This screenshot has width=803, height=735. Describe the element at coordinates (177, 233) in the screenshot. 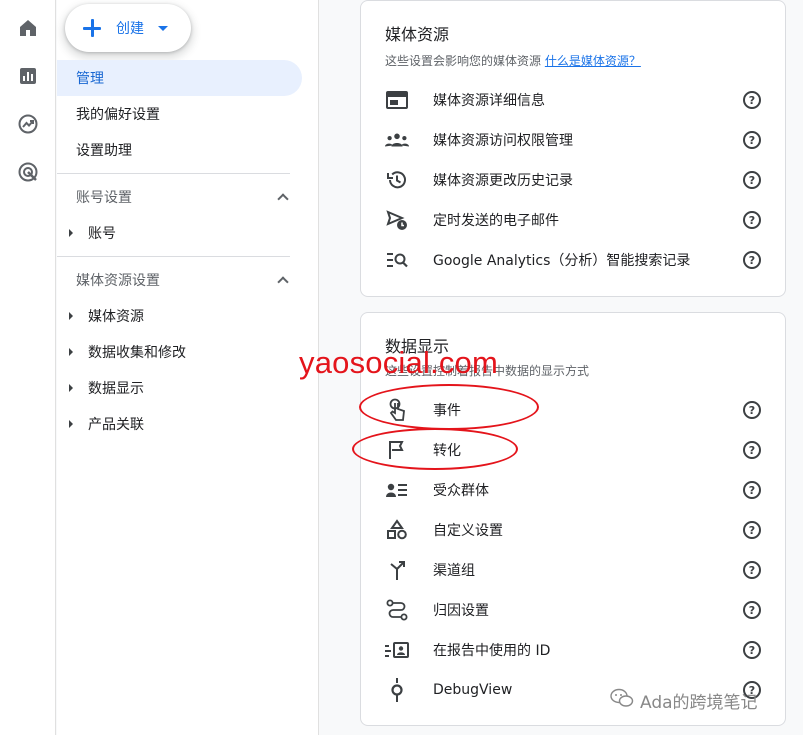

I see `tree-item-account: 账号` at that location.